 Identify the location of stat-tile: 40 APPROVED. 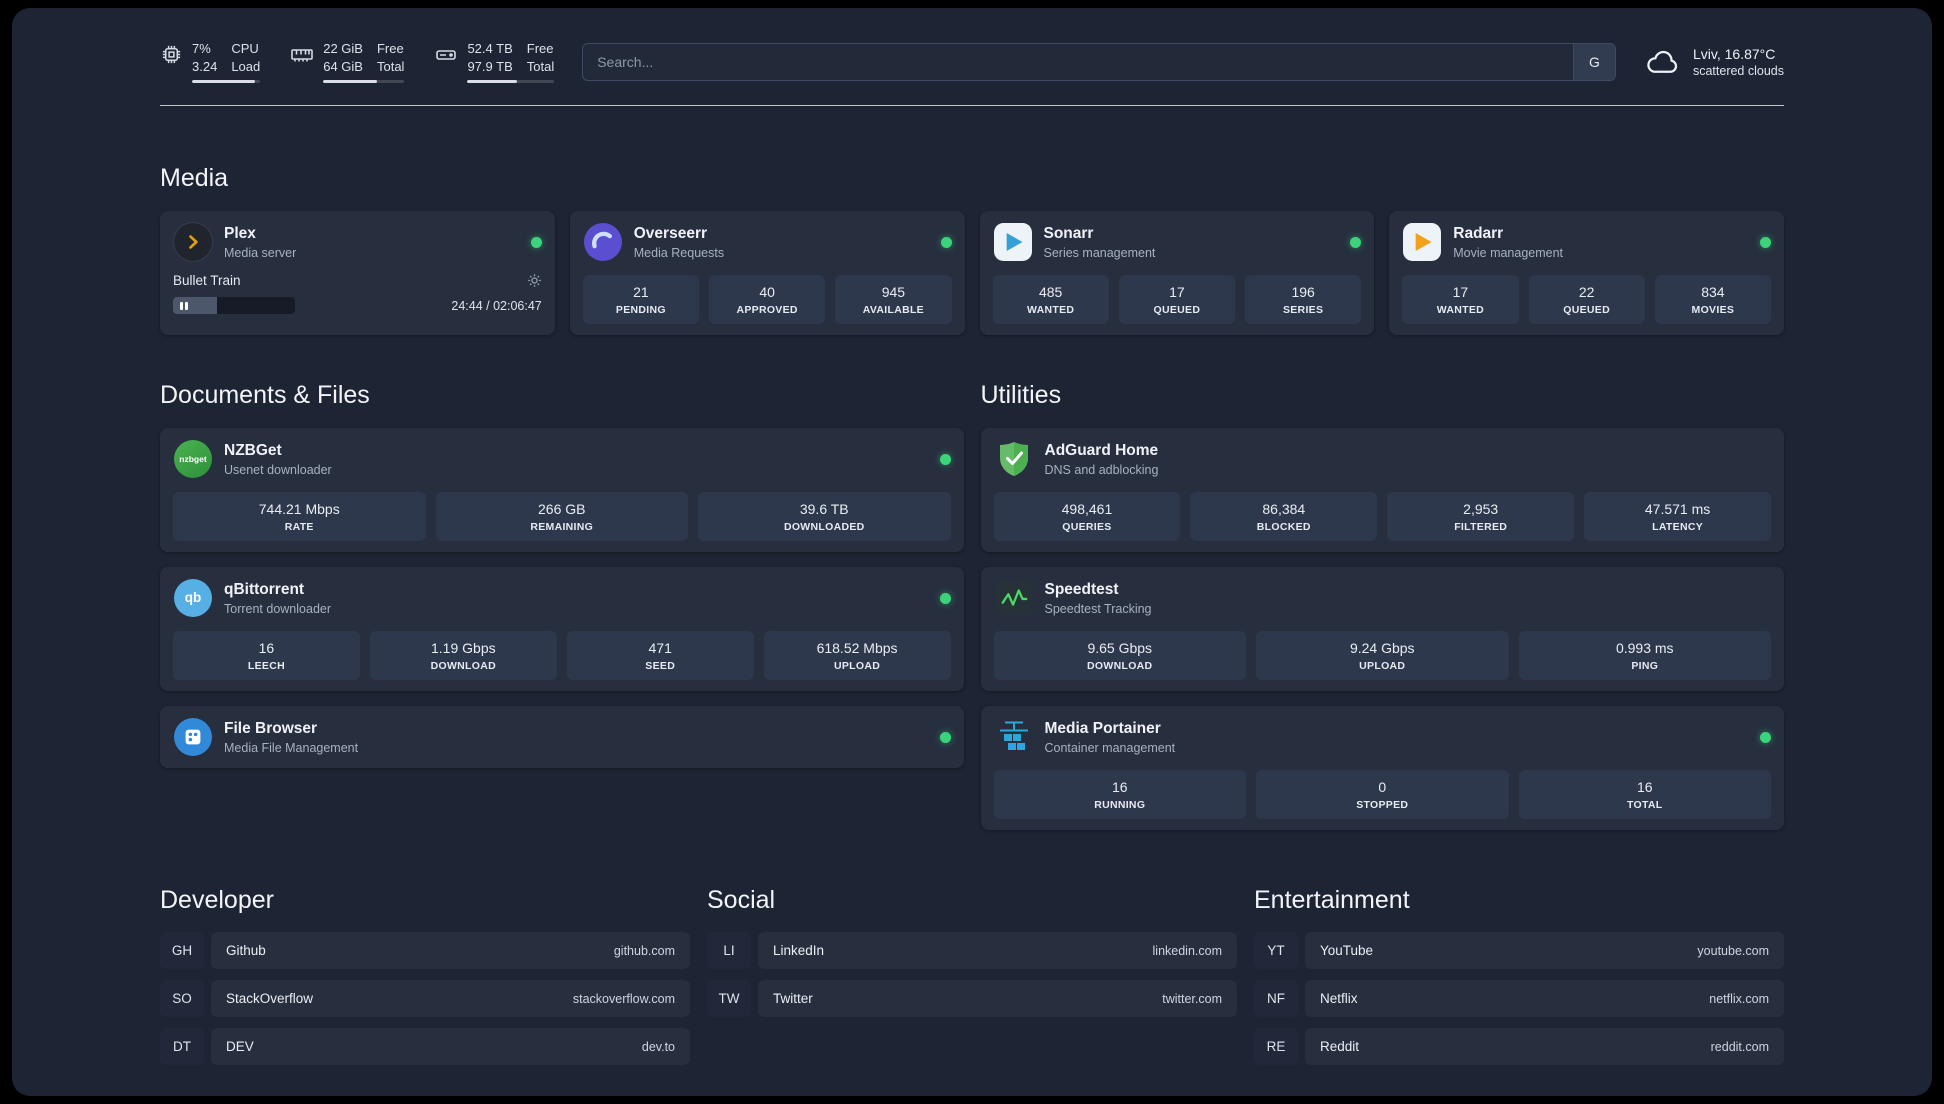
(767, 300).